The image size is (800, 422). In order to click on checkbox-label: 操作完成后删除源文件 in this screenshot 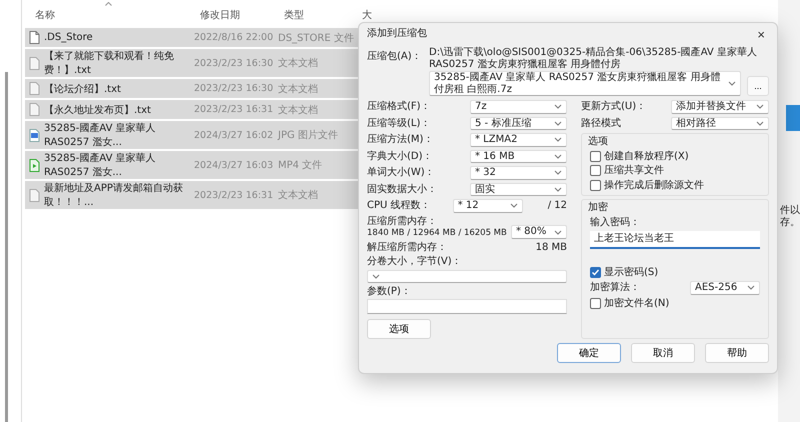, I will do `click(654, 185)`.